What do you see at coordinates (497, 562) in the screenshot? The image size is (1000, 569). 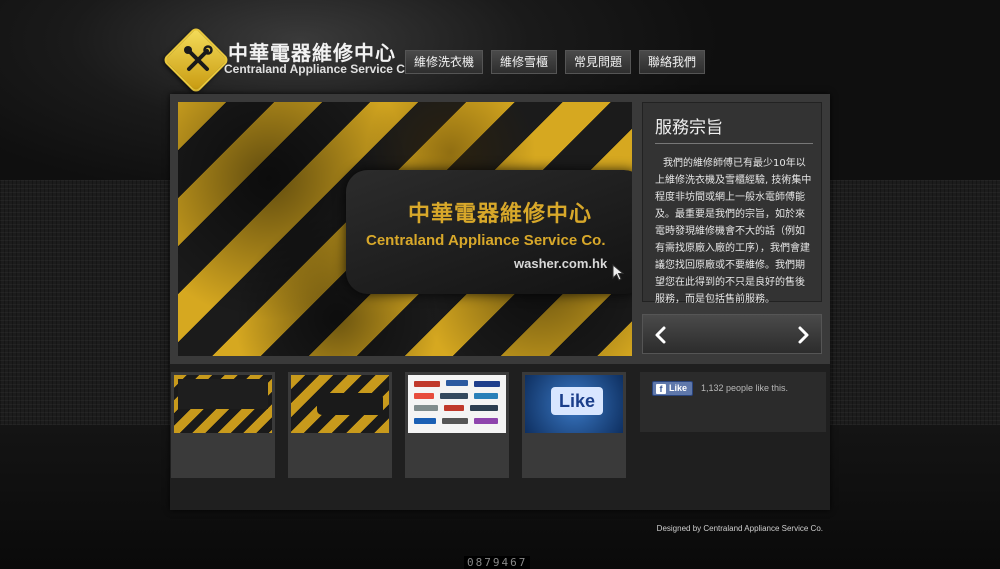 I see `visitor-counter: 0879467` at bounding box center [497, 562].